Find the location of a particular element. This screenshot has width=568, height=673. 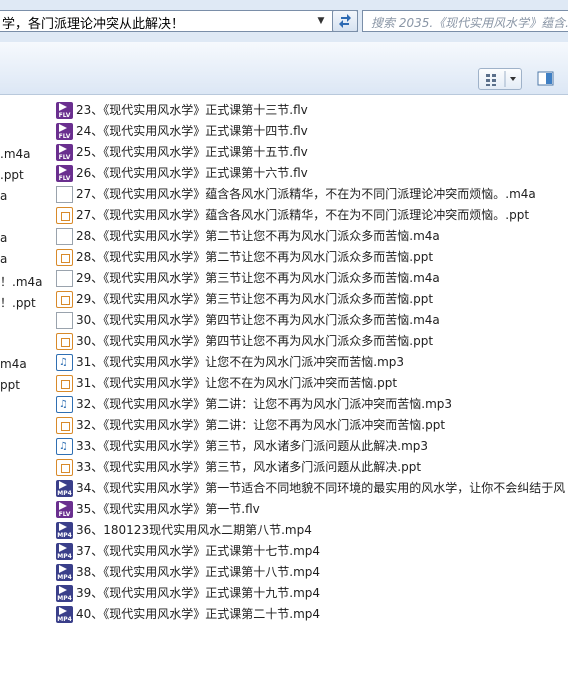

file-name: 38、《现代实用风水学》正式课第十八节.mp4 is located at coordinates (198, 572).